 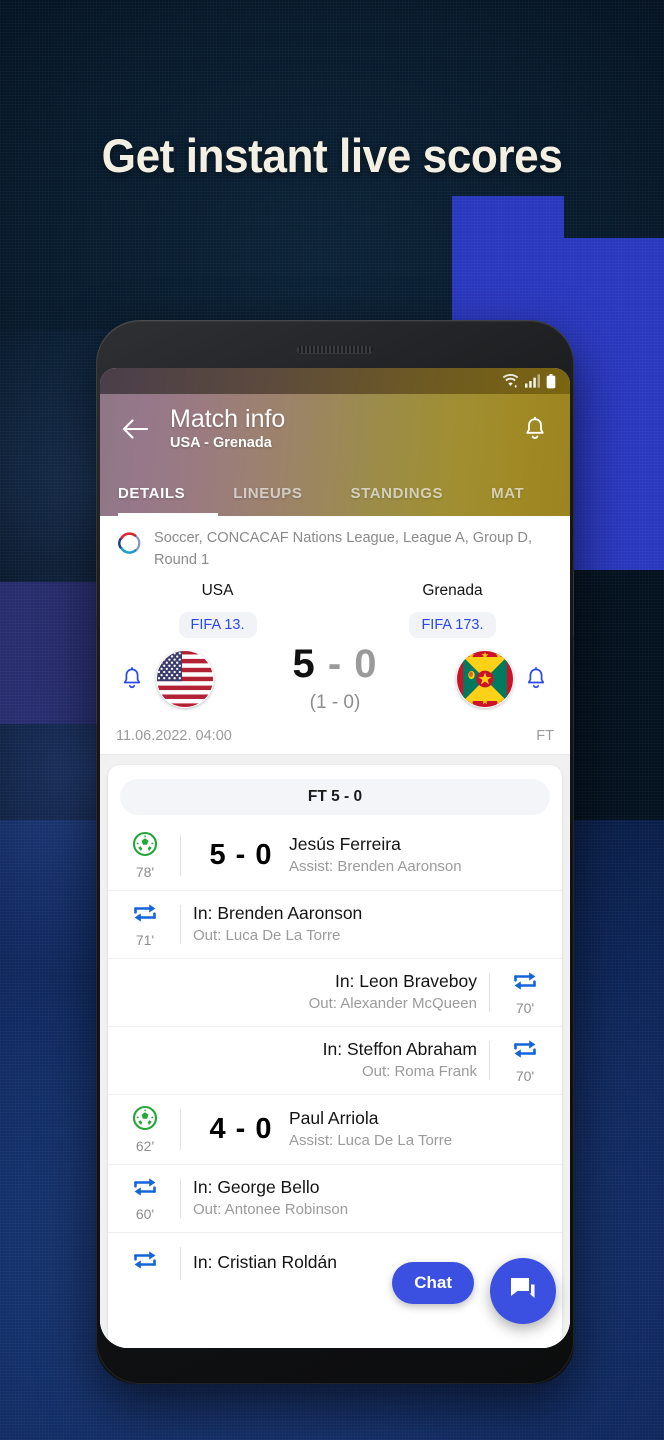 I want to click on home-team-block, so click(x=187, y=679).